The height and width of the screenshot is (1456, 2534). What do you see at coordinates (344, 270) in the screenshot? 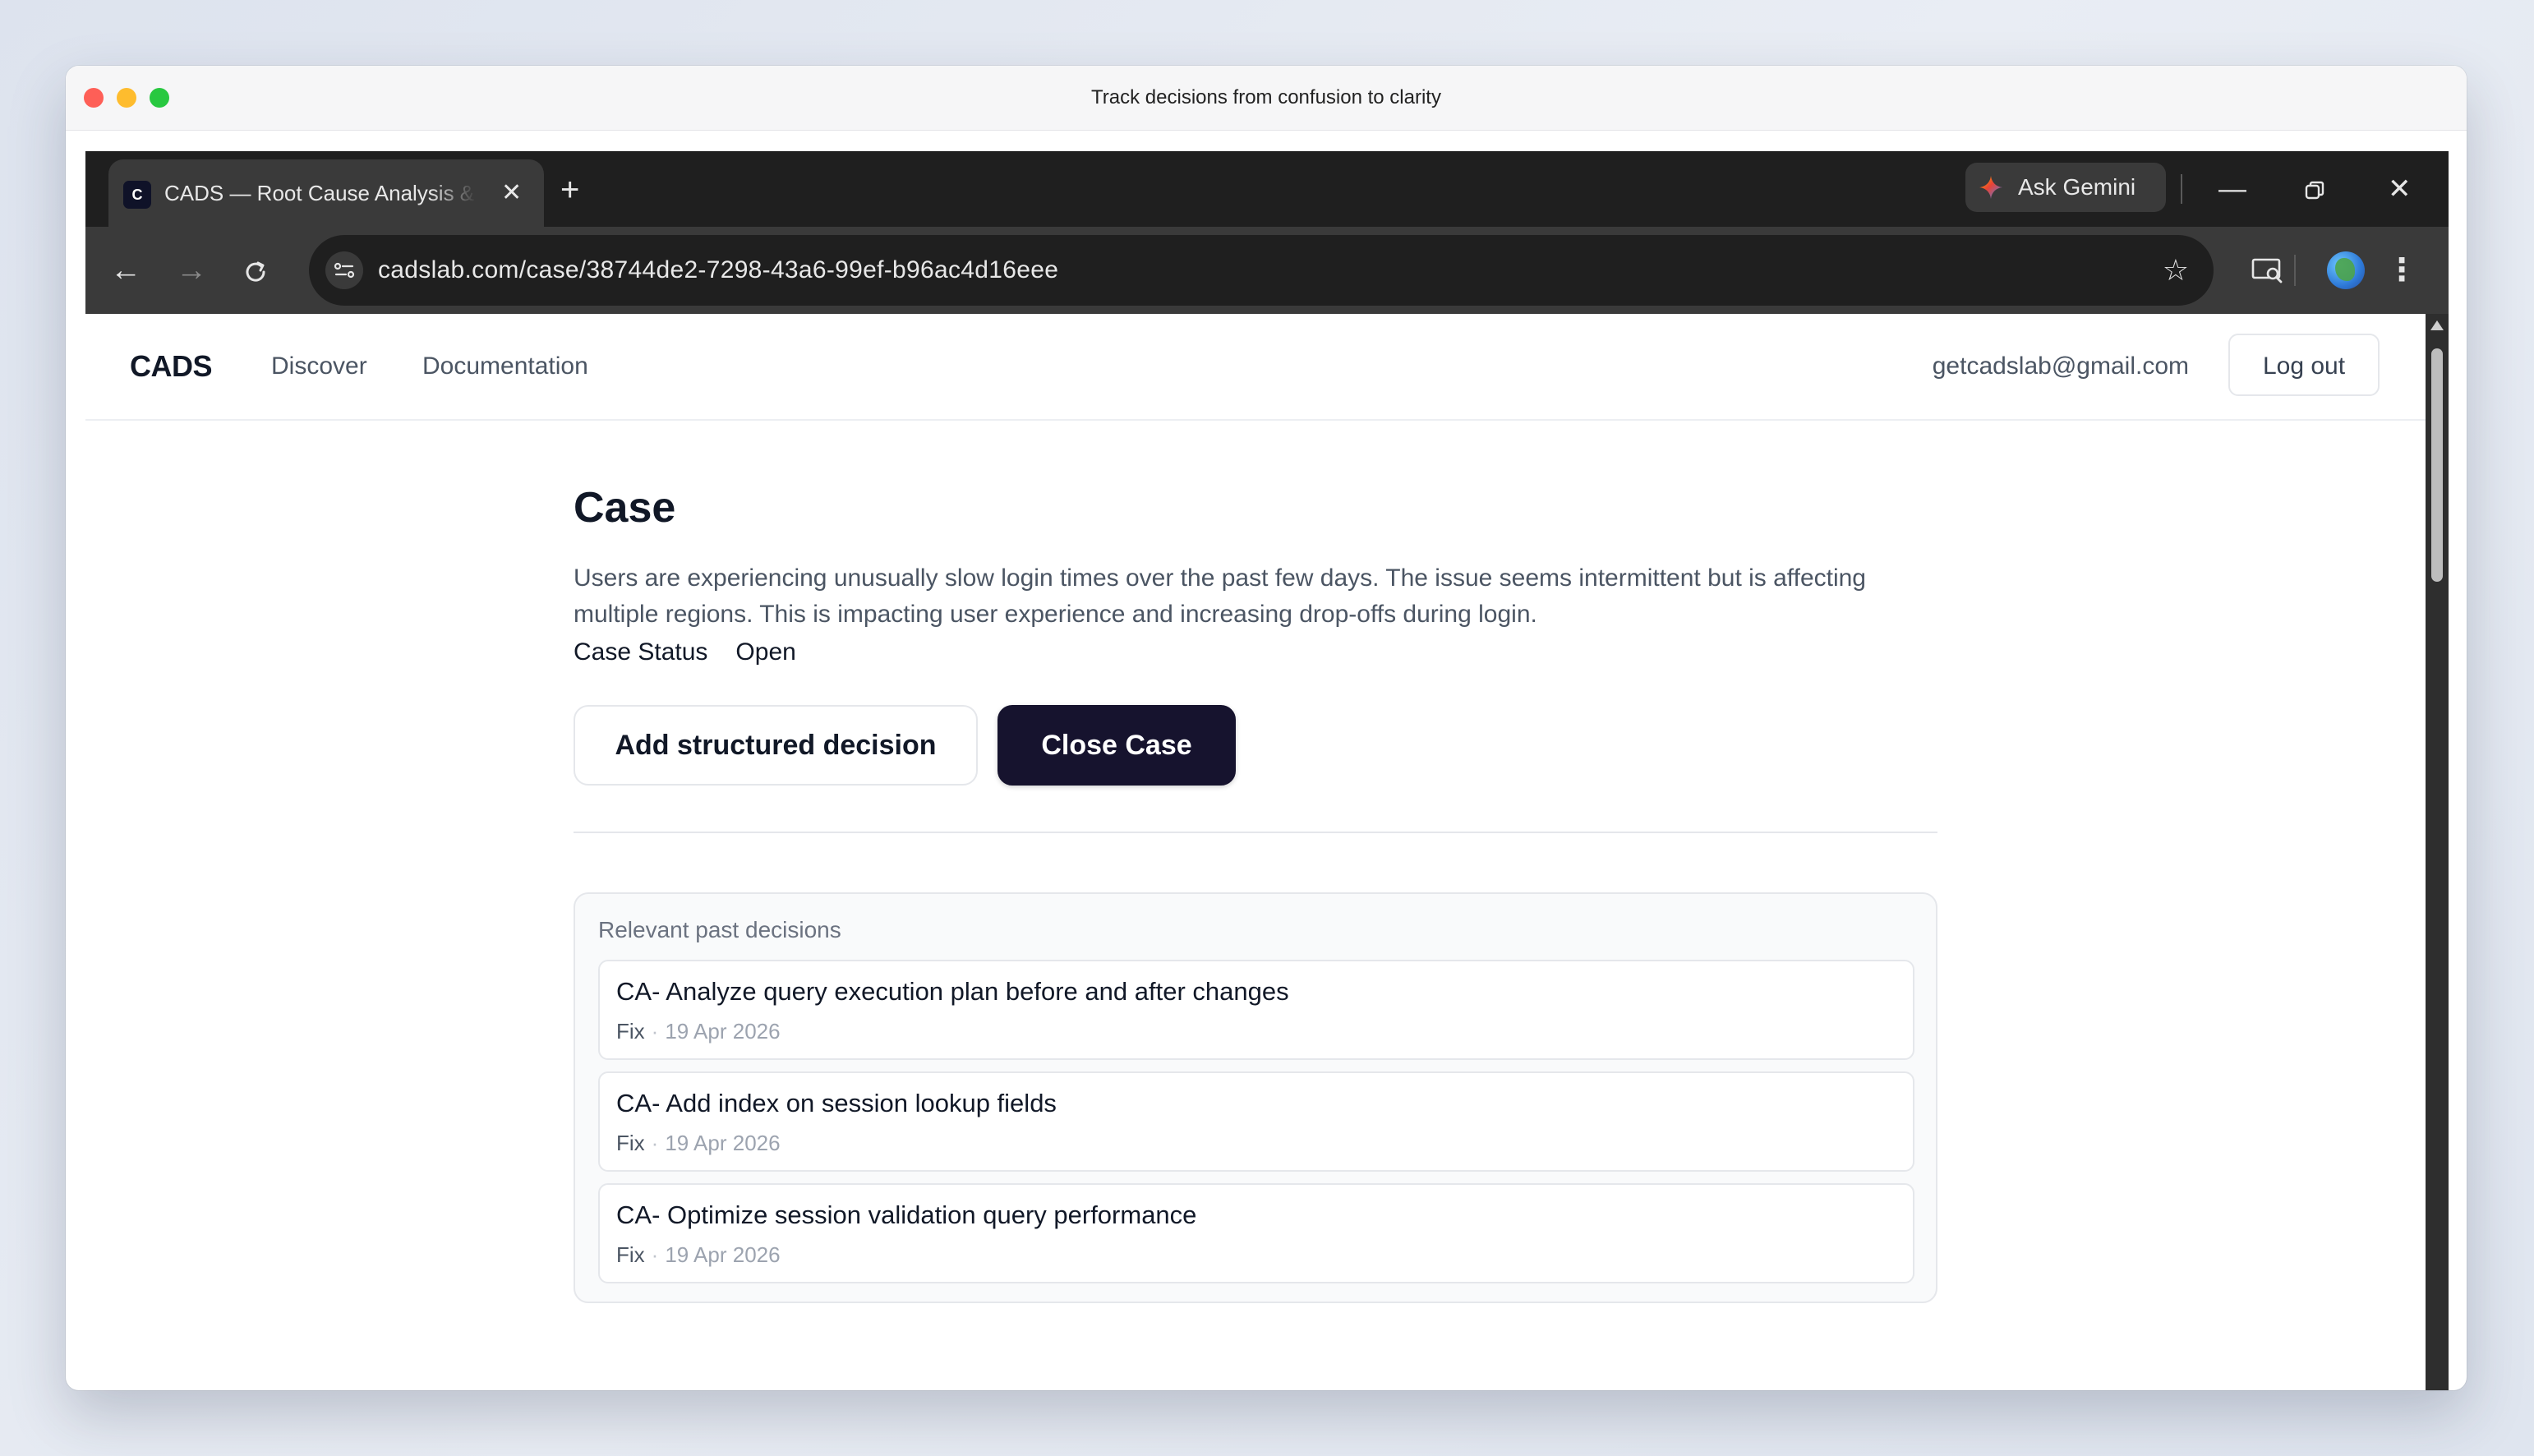
I see `site-settings-icon` at bounding box center [344, 270].